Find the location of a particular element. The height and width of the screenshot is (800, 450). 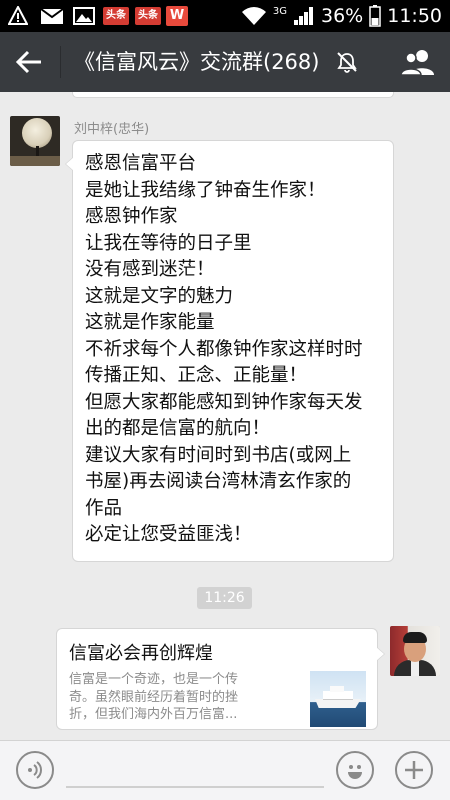

message-line: 感恩信富平台 is located at coordinates (141, 163).